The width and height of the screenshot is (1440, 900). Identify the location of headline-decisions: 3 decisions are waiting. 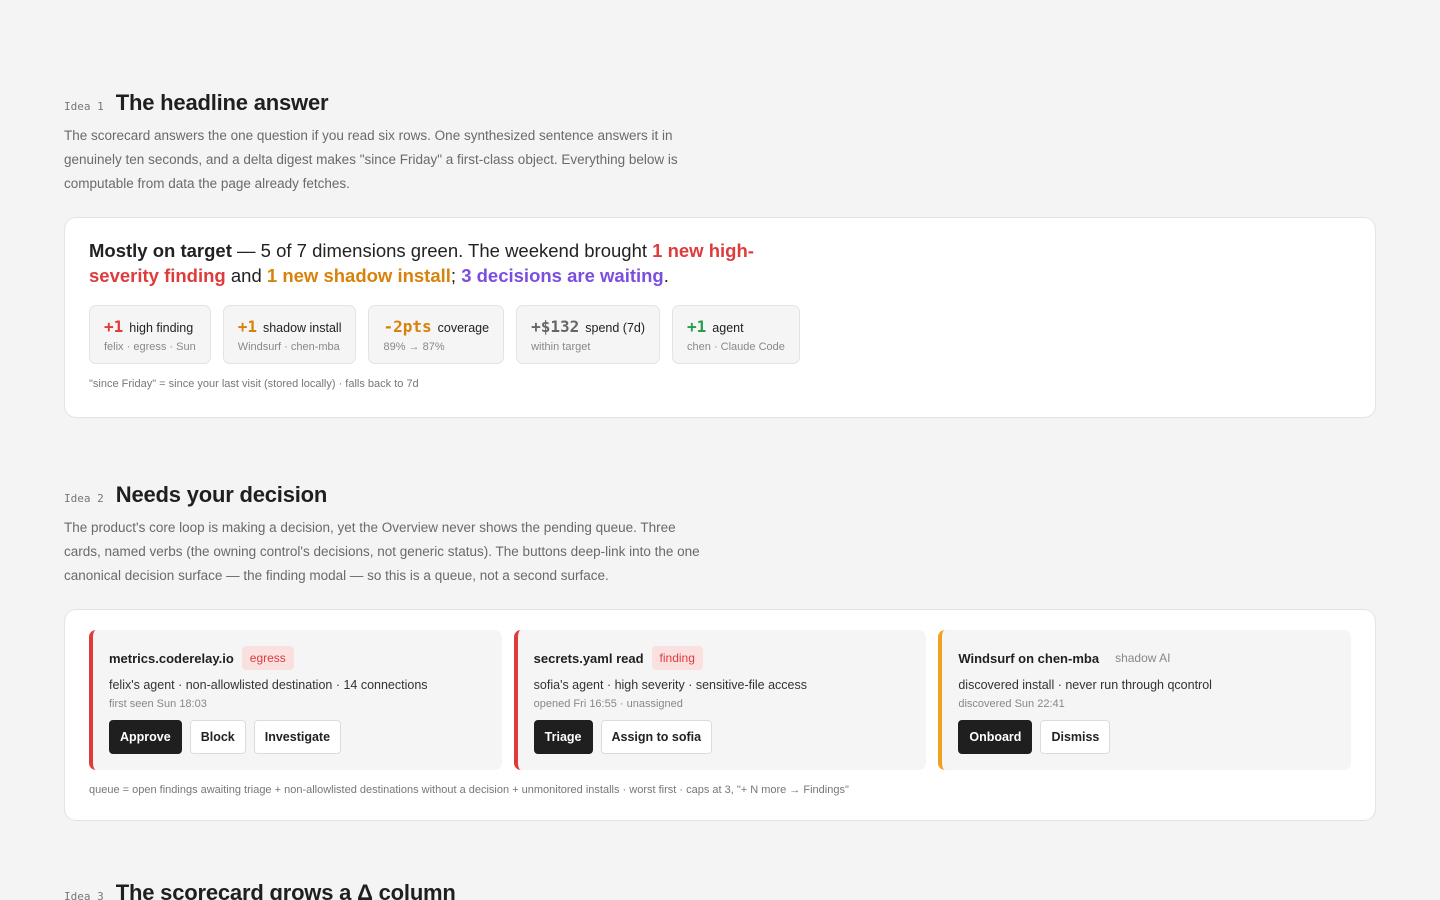
(562, 275).